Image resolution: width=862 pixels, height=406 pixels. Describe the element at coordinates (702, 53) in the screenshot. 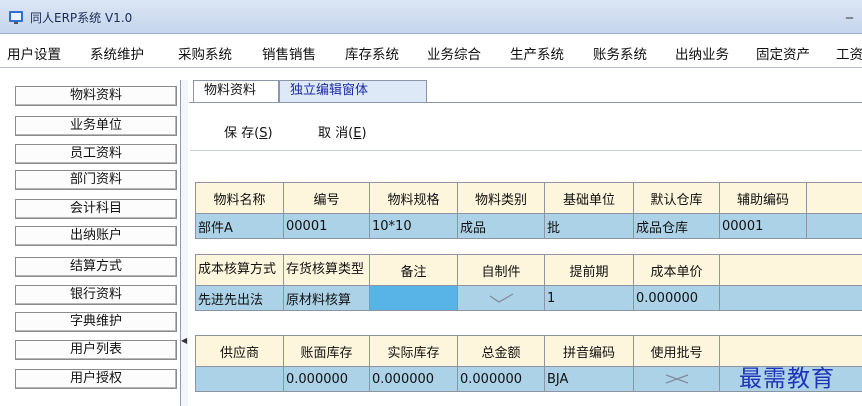

I see `menu-cashier: 出纳业务` at that location.